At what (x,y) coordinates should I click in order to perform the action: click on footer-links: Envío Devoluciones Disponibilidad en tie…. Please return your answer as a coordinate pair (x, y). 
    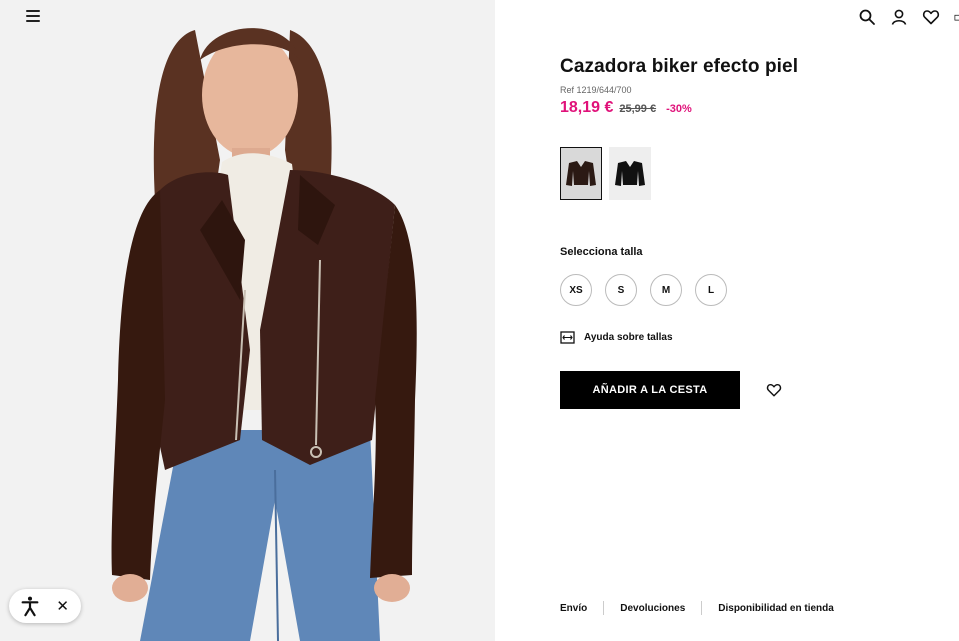
    Looking at the image, I should click on (697, 608).